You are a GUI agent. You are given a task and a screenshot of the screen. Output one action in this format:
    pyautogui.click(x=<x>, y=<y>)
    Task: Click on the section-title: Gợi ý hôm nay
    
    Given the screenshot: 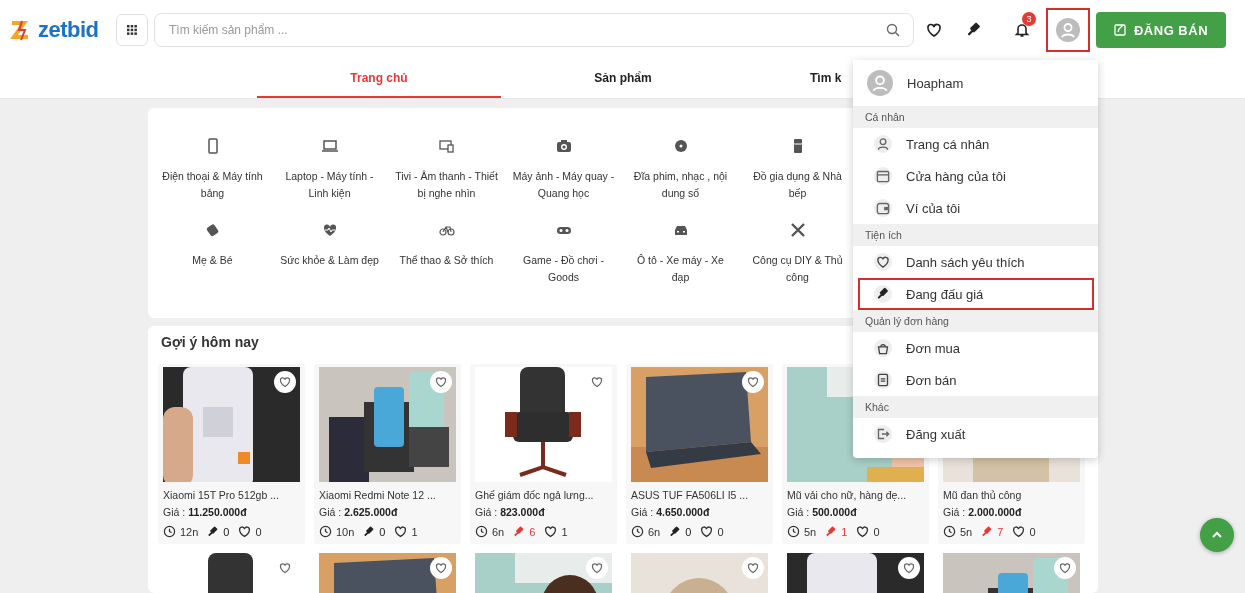 What is the action you would take?
    pyautogui.click(x=210, y=342)
    